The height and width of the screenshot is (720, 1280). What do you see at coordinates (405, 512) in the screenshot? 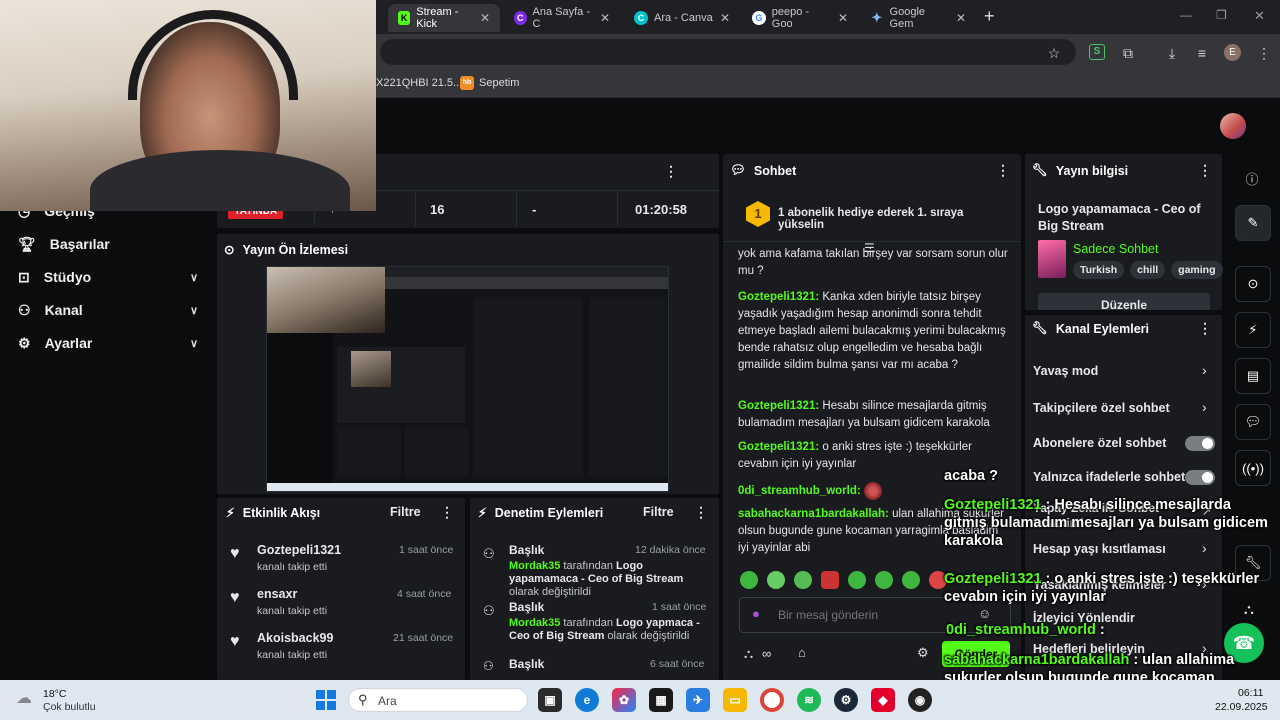
I see `activity-filter-button: Filtre` at bounding box center [405, 512].